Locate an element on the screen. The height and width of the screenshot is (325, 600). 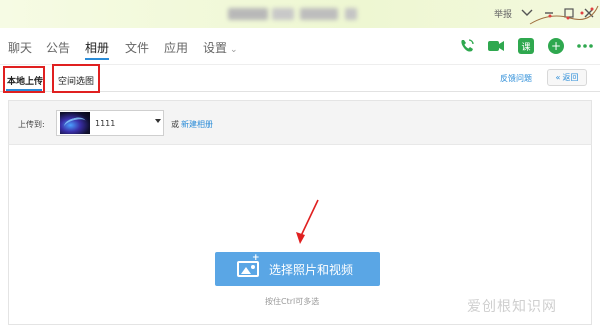
or-label: 或 is located at coordinates (175, 124).